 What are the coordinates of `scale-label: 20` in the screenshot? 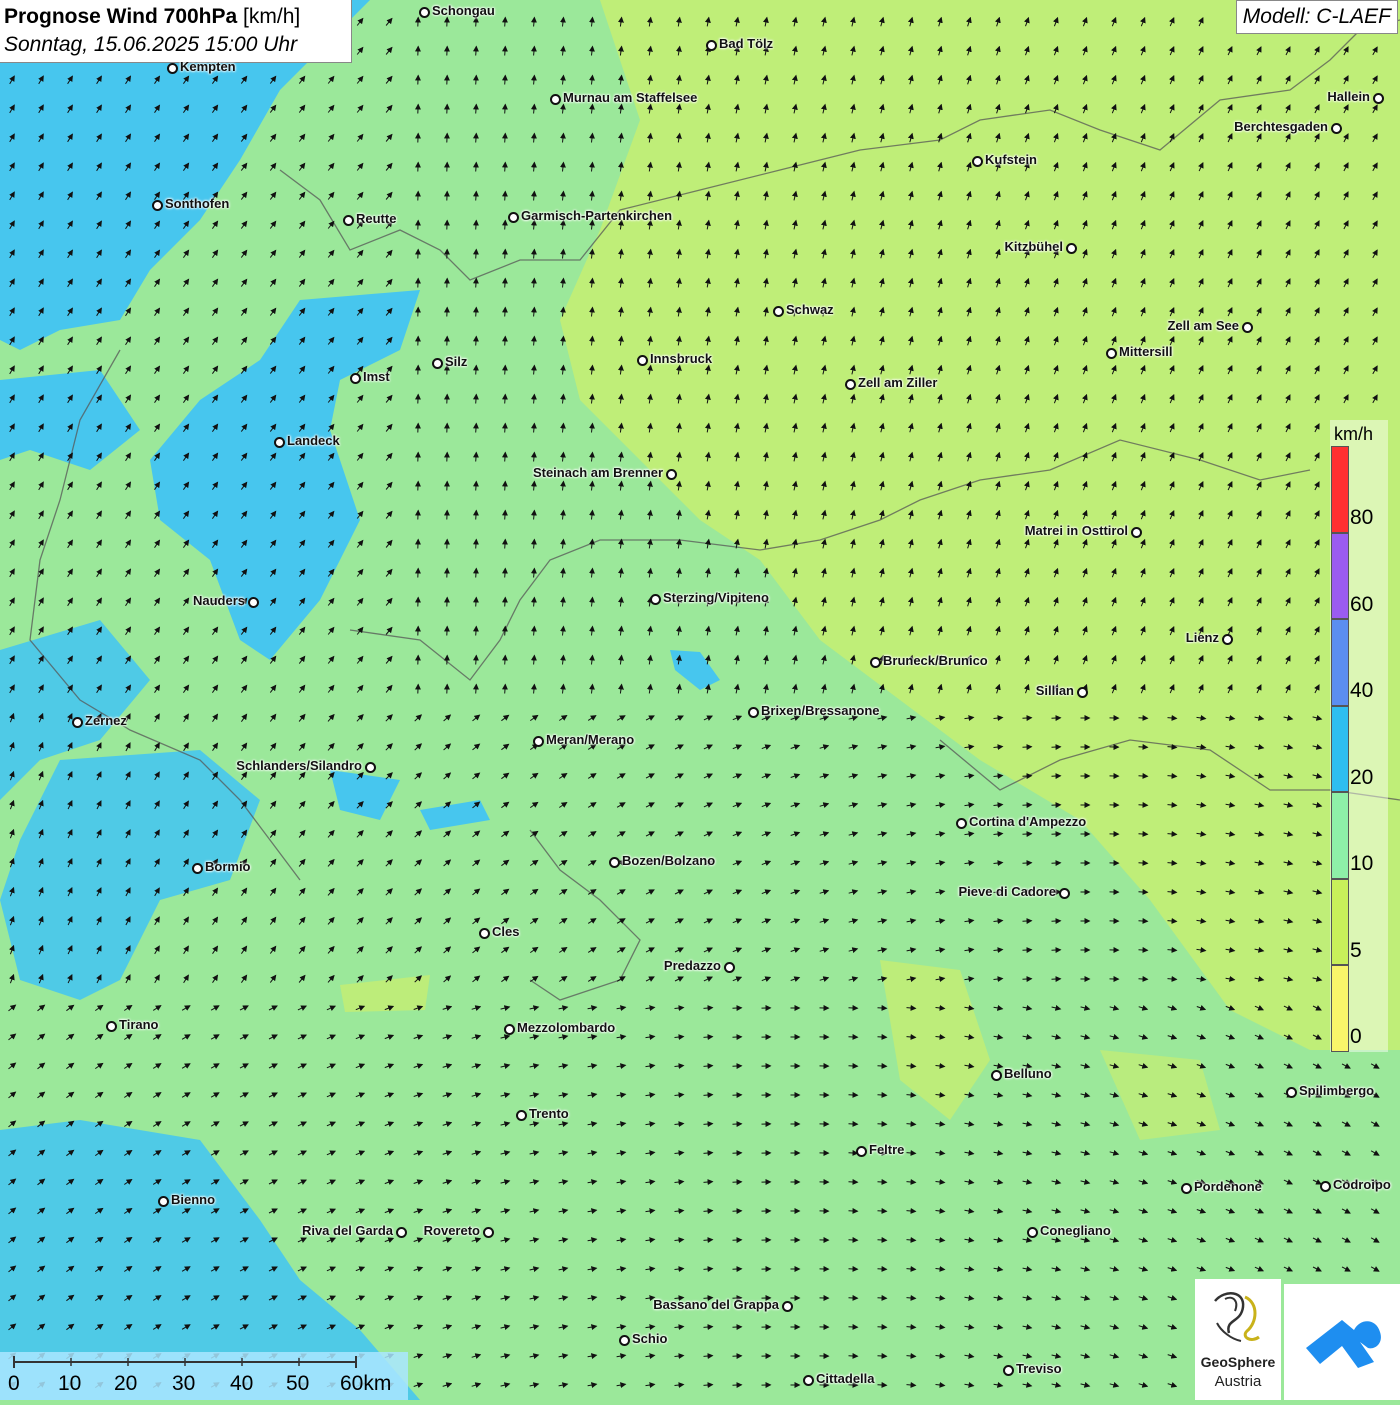 It's located at (125, 1384).